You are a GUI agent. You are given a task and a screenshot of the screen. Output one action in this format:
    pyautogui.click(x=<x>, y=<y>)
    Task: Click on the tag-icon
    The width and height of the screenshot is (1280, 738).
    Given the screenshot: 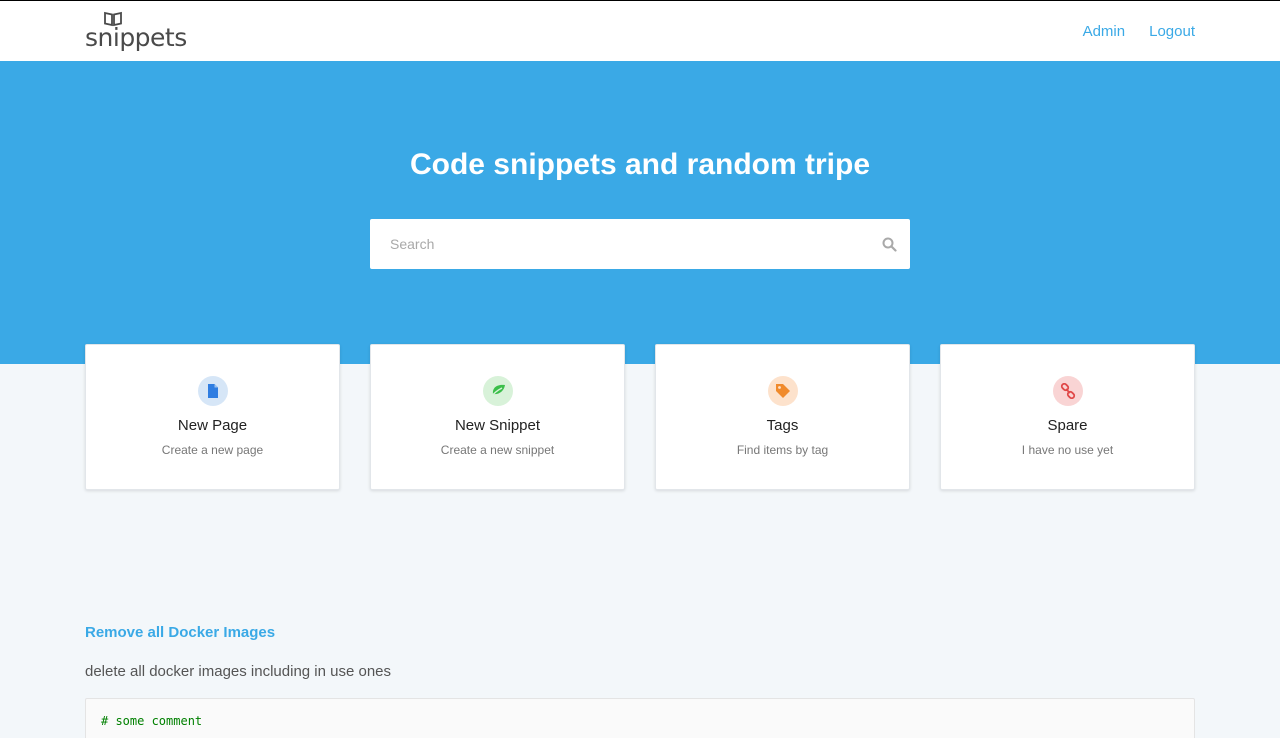 What is the action you would take?
    pyautogui.click(x=783, y=391)
    